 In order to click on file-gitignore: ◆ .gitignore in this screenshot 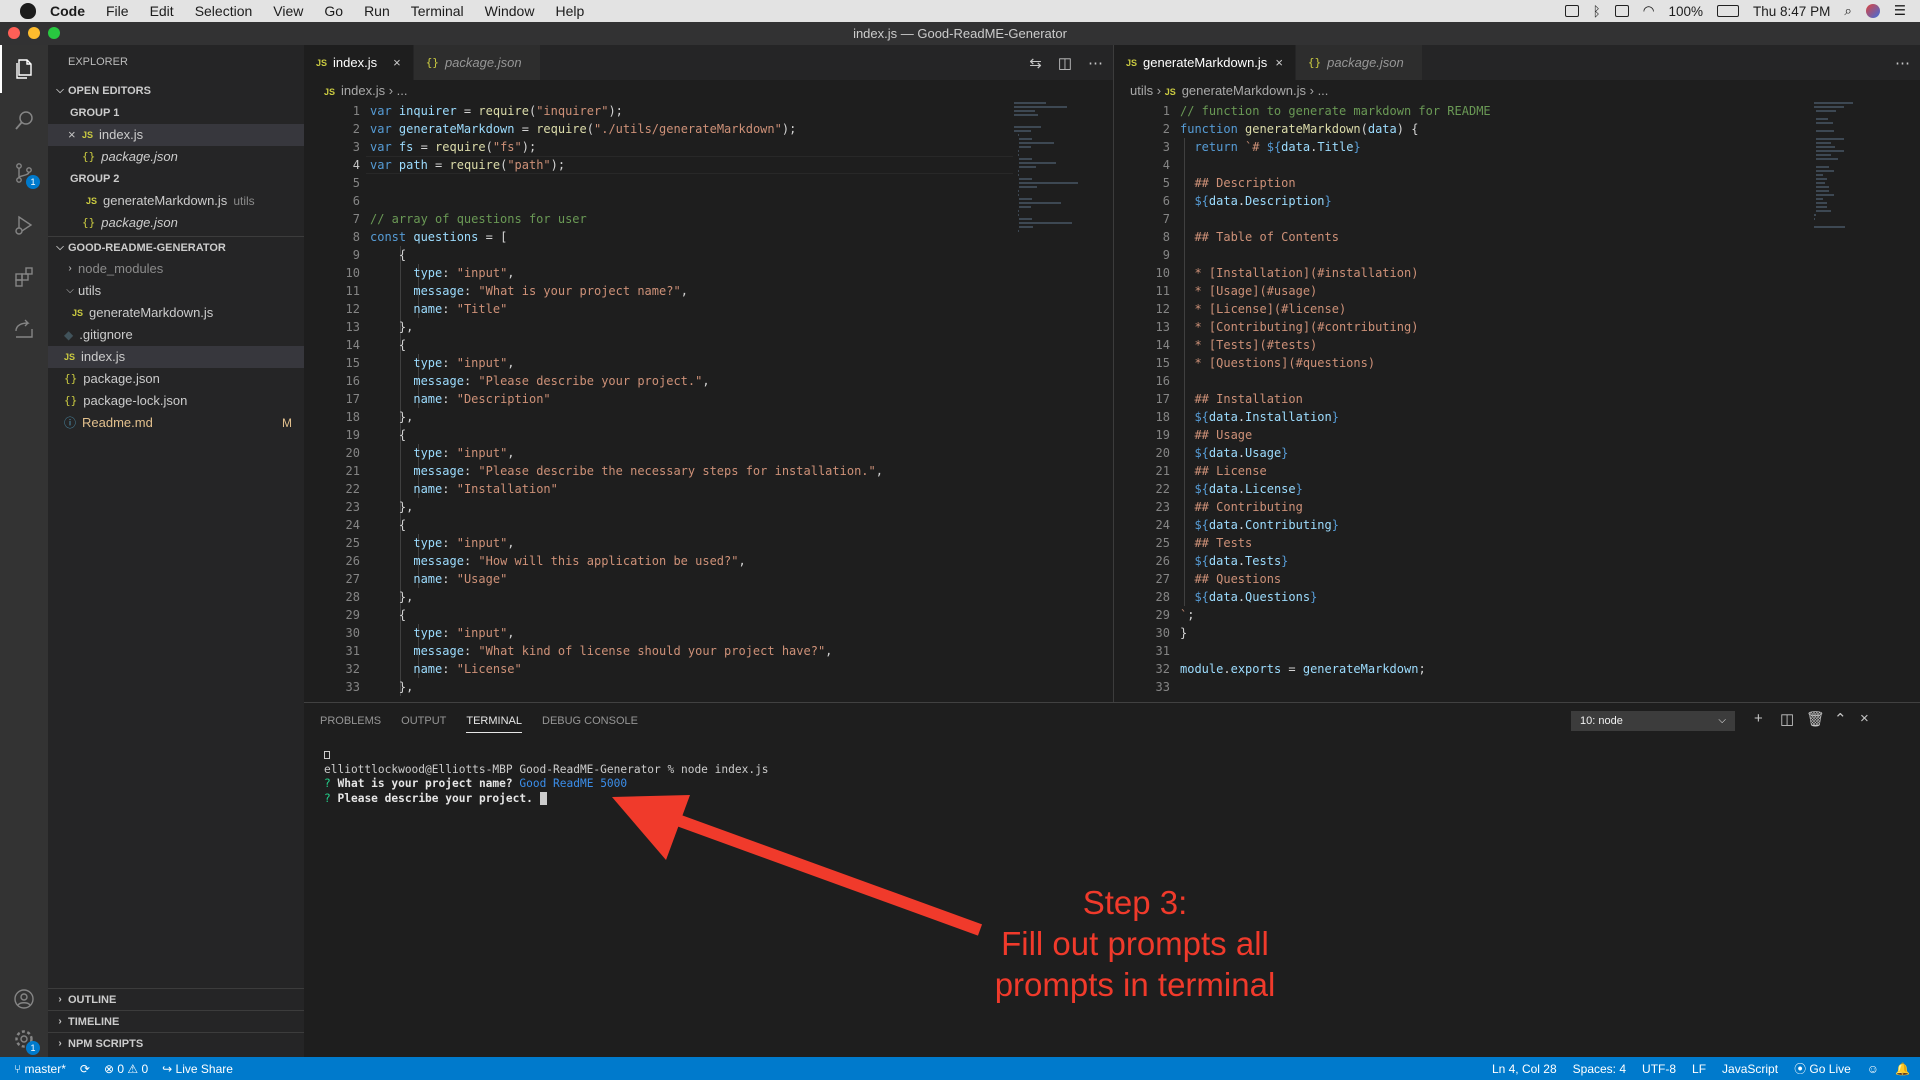, I will do `click(176, 335)`.